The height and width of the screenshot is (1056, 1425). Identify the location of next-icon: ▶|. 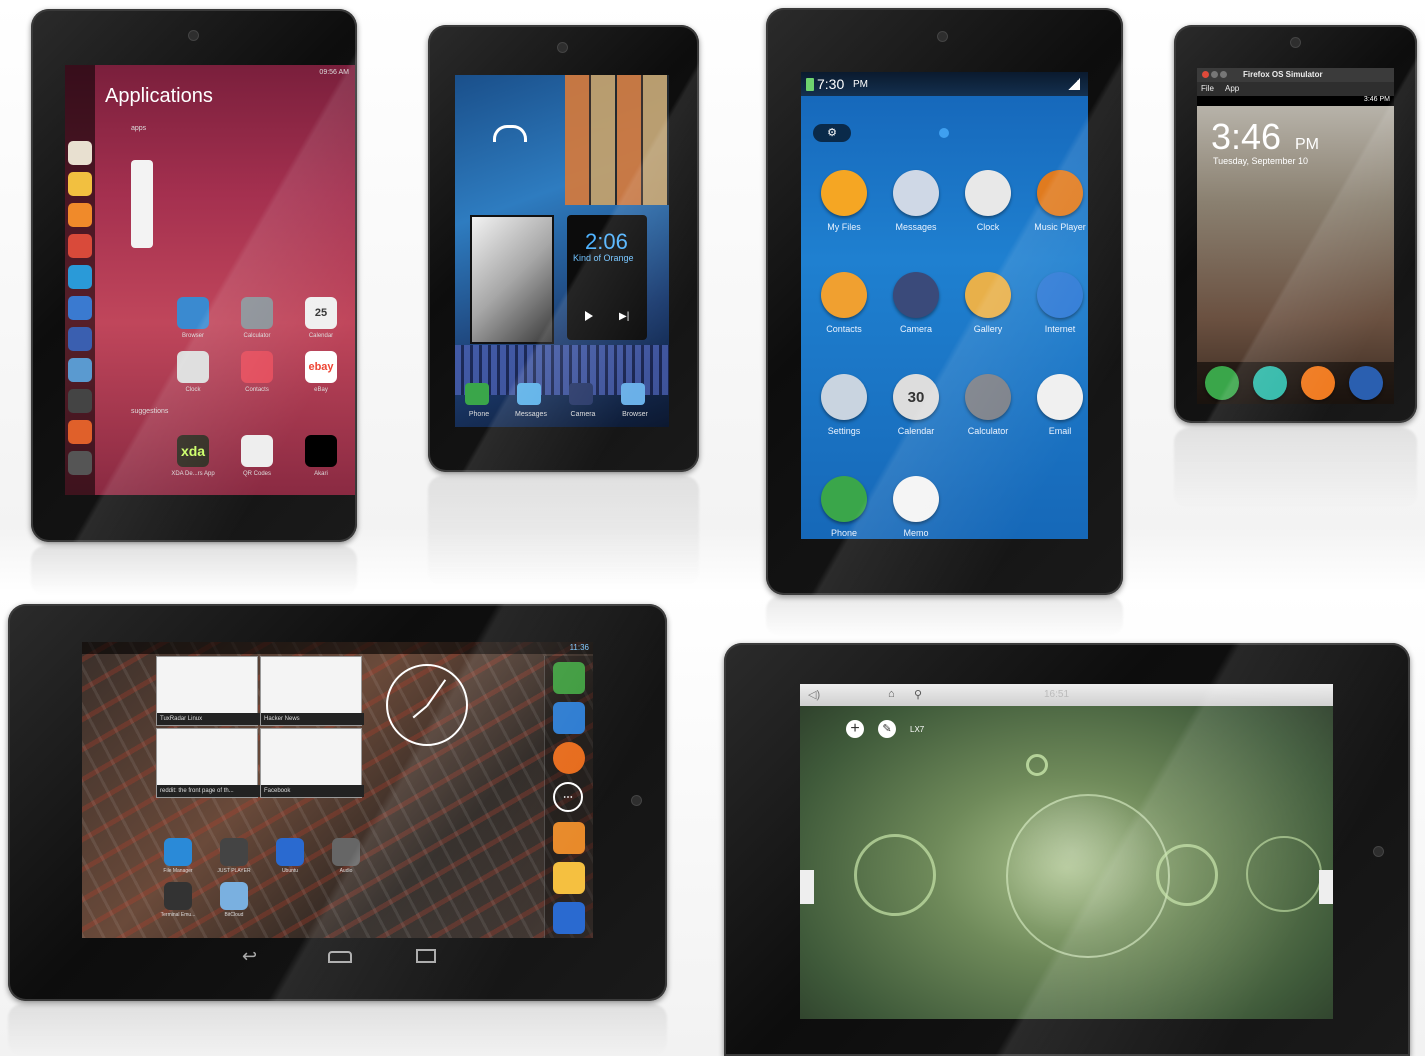
(624, 316).